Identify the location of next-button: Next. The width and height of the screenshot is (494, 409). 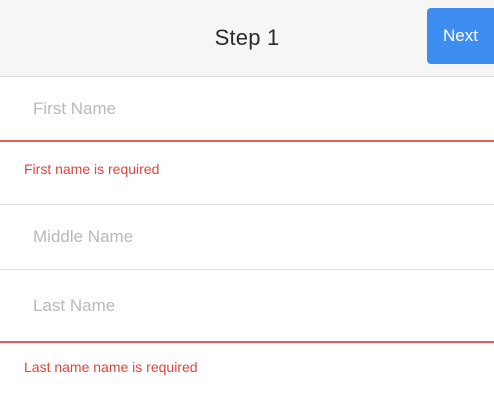
(460, 36).